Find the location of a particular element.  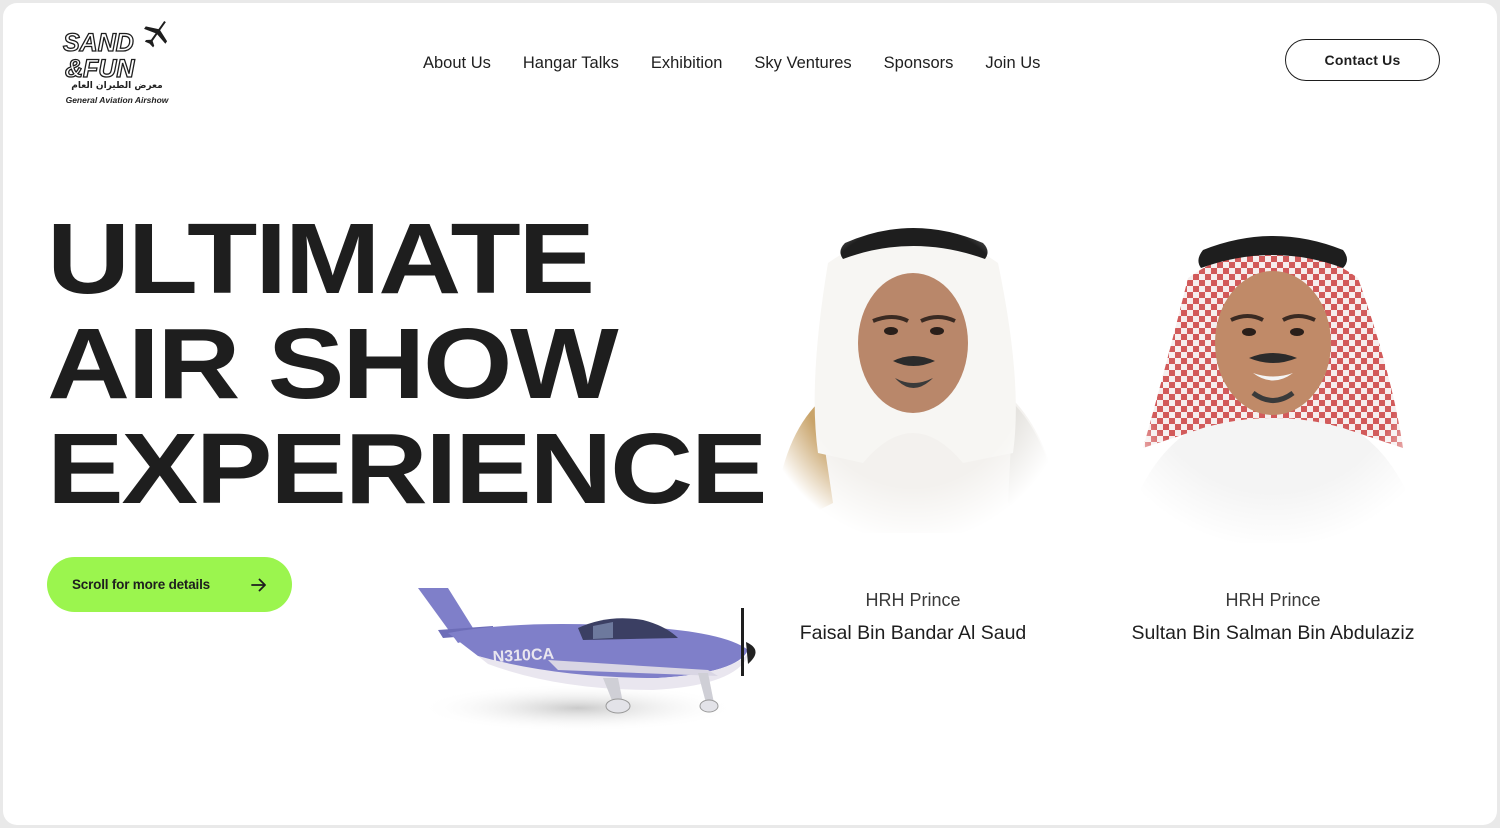

nav-item-hangar-talks: Hangar Talks is located at coordinates (571, 64).